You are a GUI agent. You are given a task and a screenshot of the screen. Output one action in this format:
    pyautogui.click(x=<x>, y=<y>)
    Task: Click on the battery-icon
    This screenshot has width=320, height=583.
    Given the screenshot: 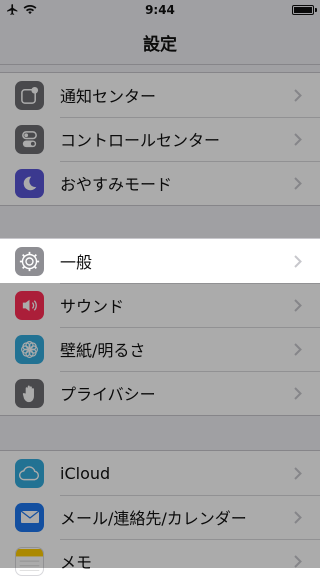 What is the action you would take?
    pyautogui.click(x=304, y=10)
    